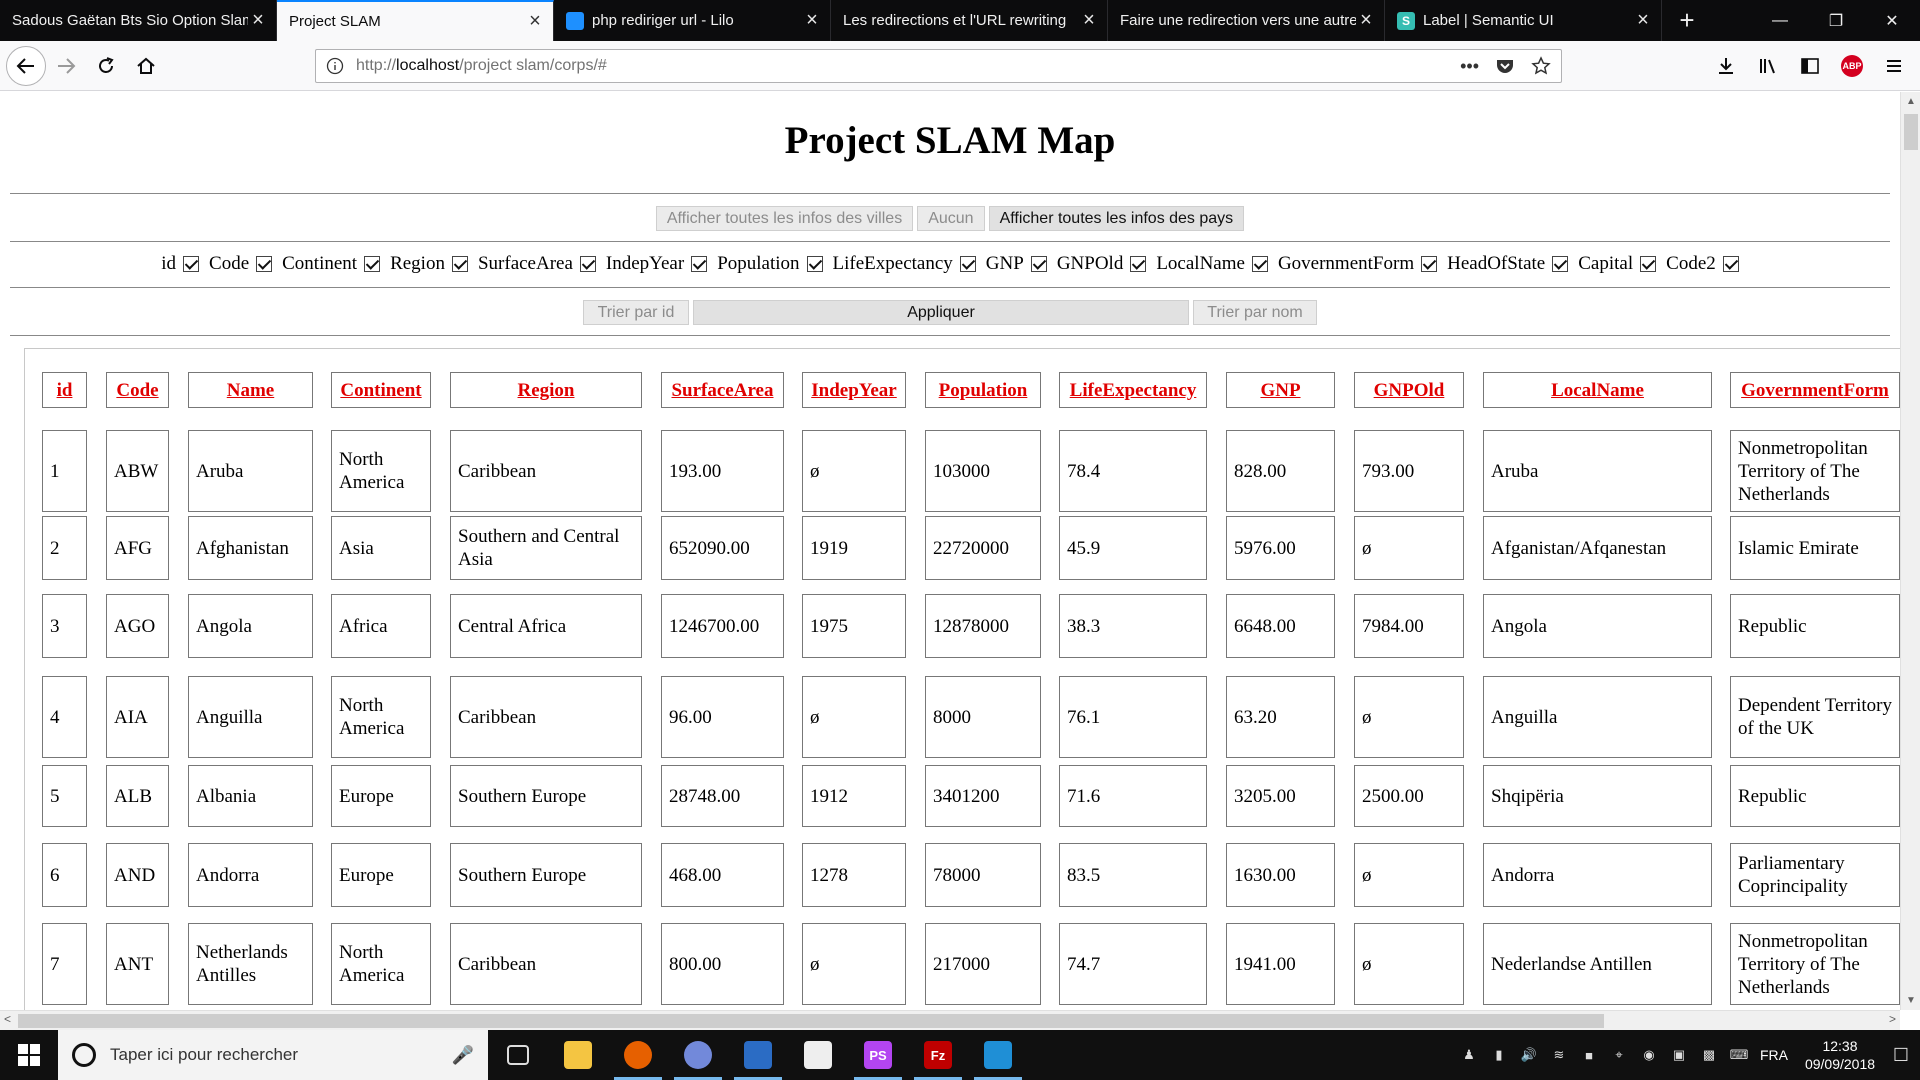  Describe the element at coordinates (854, 390) in the screenshot. I see `column-header-link: IndepYear` at that location.